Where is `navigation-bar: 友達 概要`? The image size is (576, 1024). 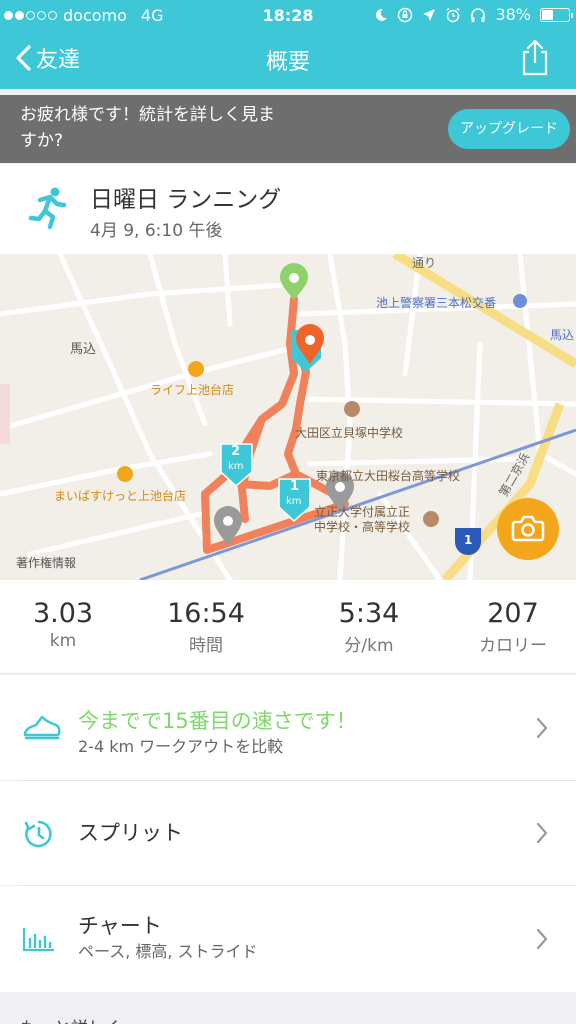 navigation-bar: 友達 概要 is located at coordinates (288, 59).